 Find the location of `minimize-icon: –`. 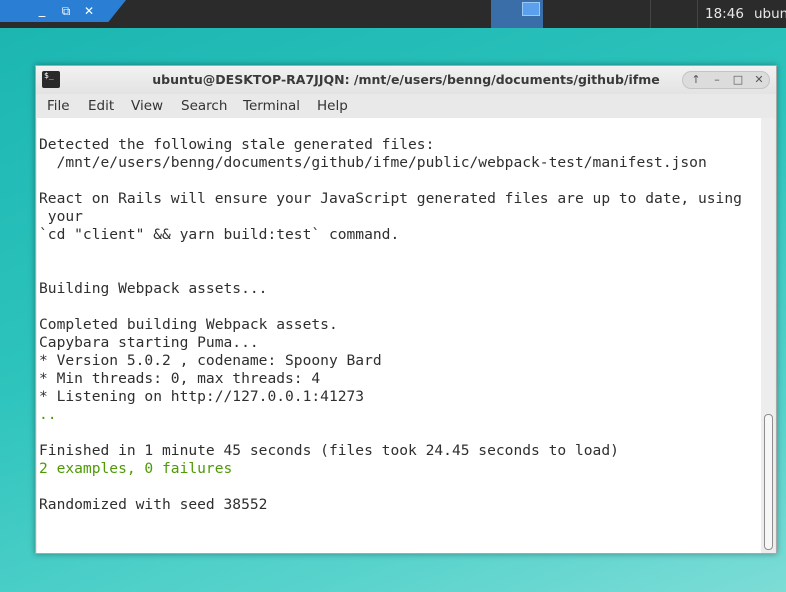

minimize-icon: – is located at coordinates (717, 80).